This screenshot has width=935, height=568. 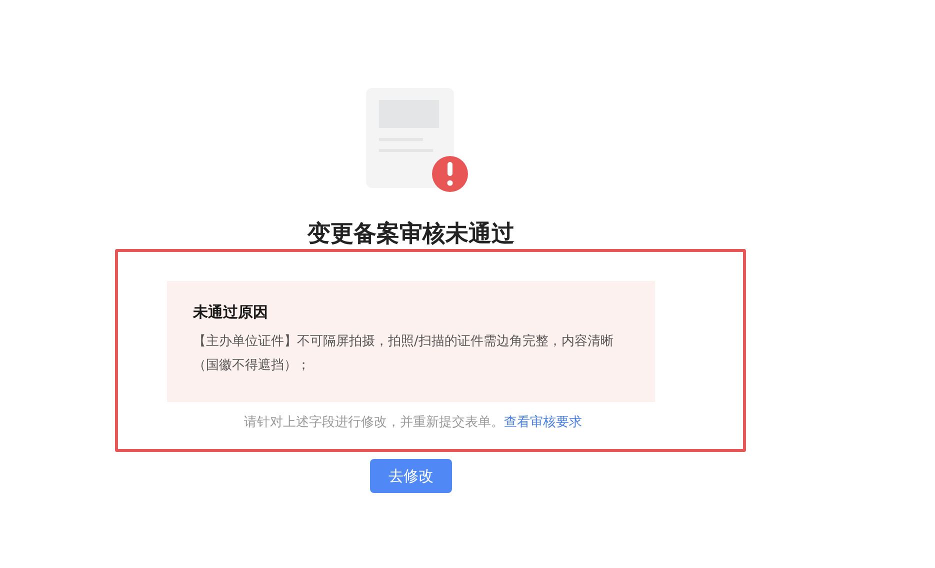 What do you see at coordinates (543, 422) in the screenshot?
I see `review-requirements-link: 查看审核要求` at bounding box center [543, 422].